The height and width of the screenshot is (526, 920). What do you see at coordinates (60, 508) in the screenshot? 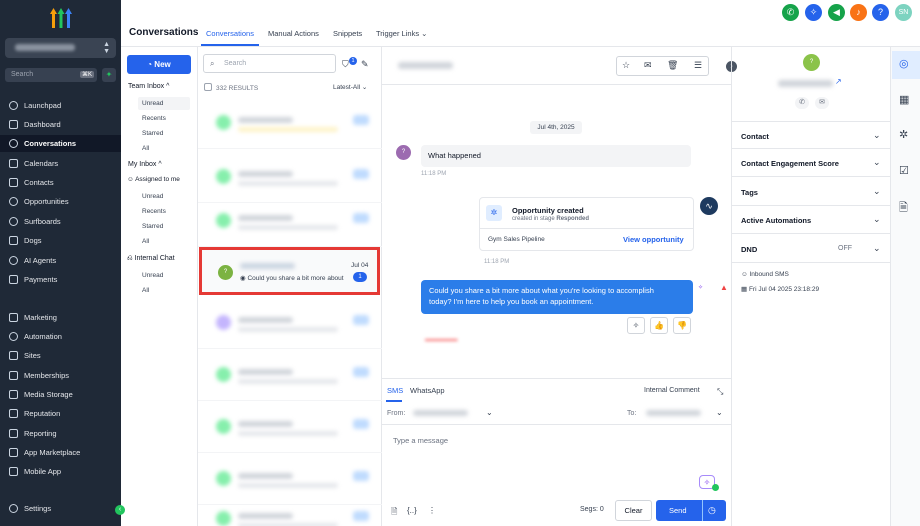
I see `nav-item-settings: Settings` at bounding box center [60, 508].